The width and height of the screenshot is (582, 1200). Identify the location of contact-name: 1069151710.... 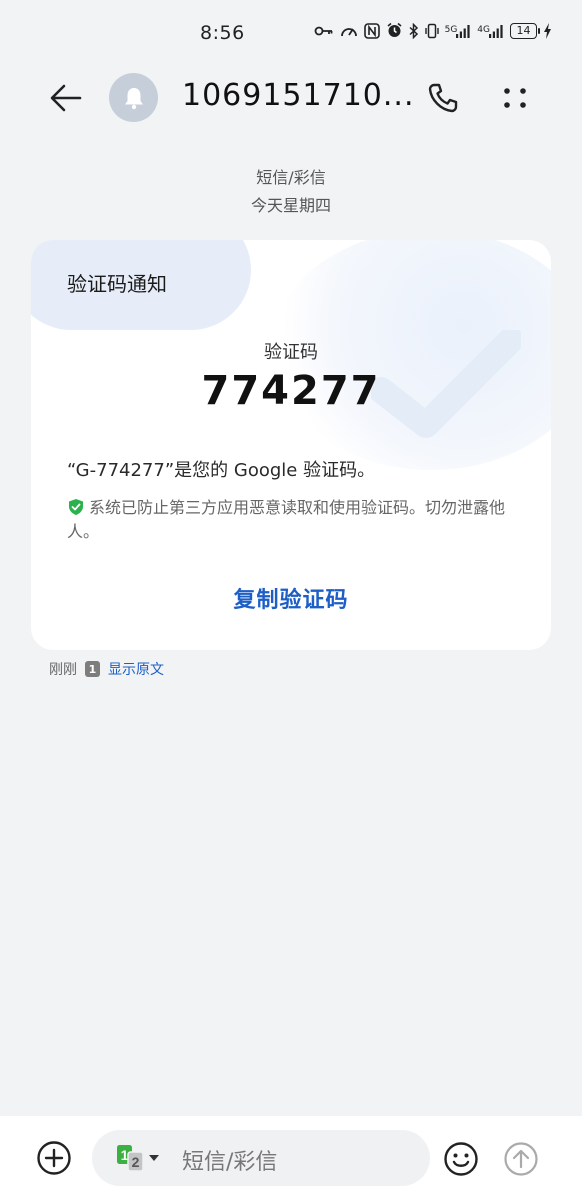
(298, 95).